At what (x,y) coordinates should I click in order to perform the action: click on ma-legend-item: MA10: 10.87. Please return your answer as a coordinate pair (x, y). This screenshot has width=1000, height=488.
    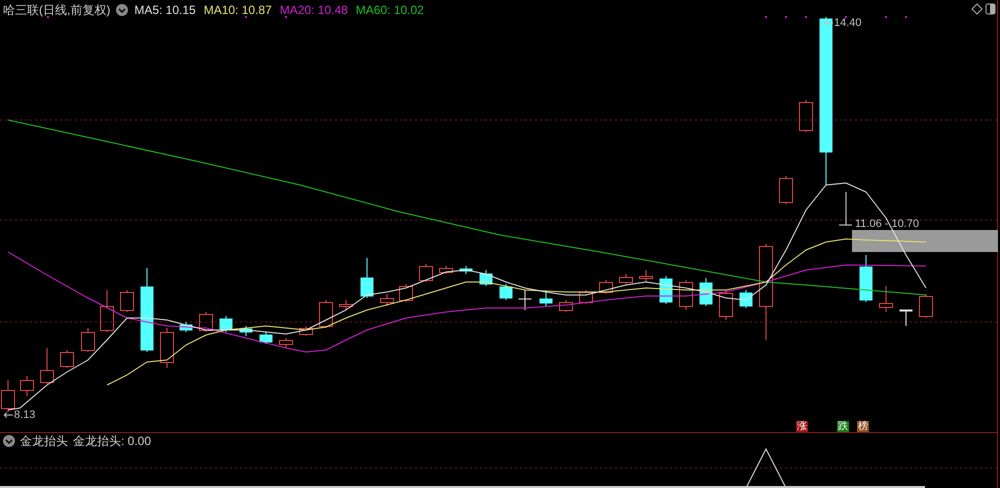
    Looking at the image, I should click on (238, 10).